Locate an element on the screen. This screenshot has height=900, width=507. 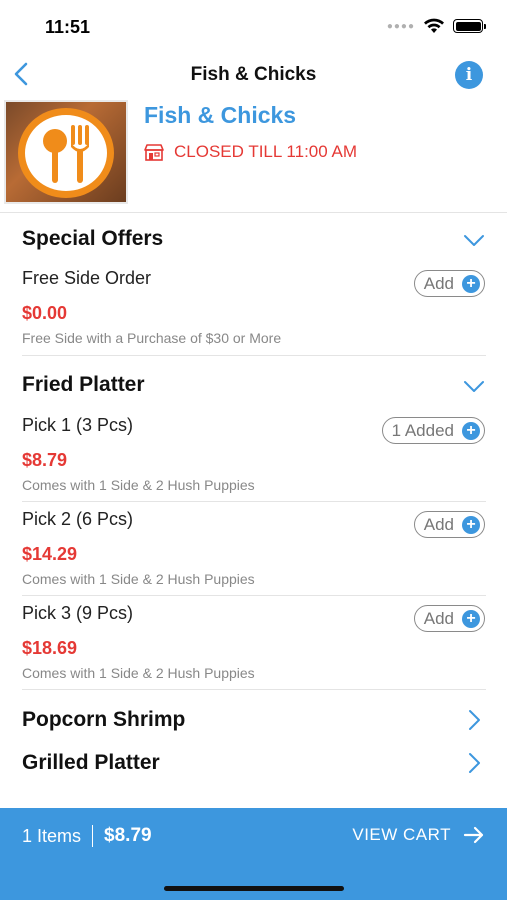
added-button: 1 Added + is located at coordinates (433, 430).